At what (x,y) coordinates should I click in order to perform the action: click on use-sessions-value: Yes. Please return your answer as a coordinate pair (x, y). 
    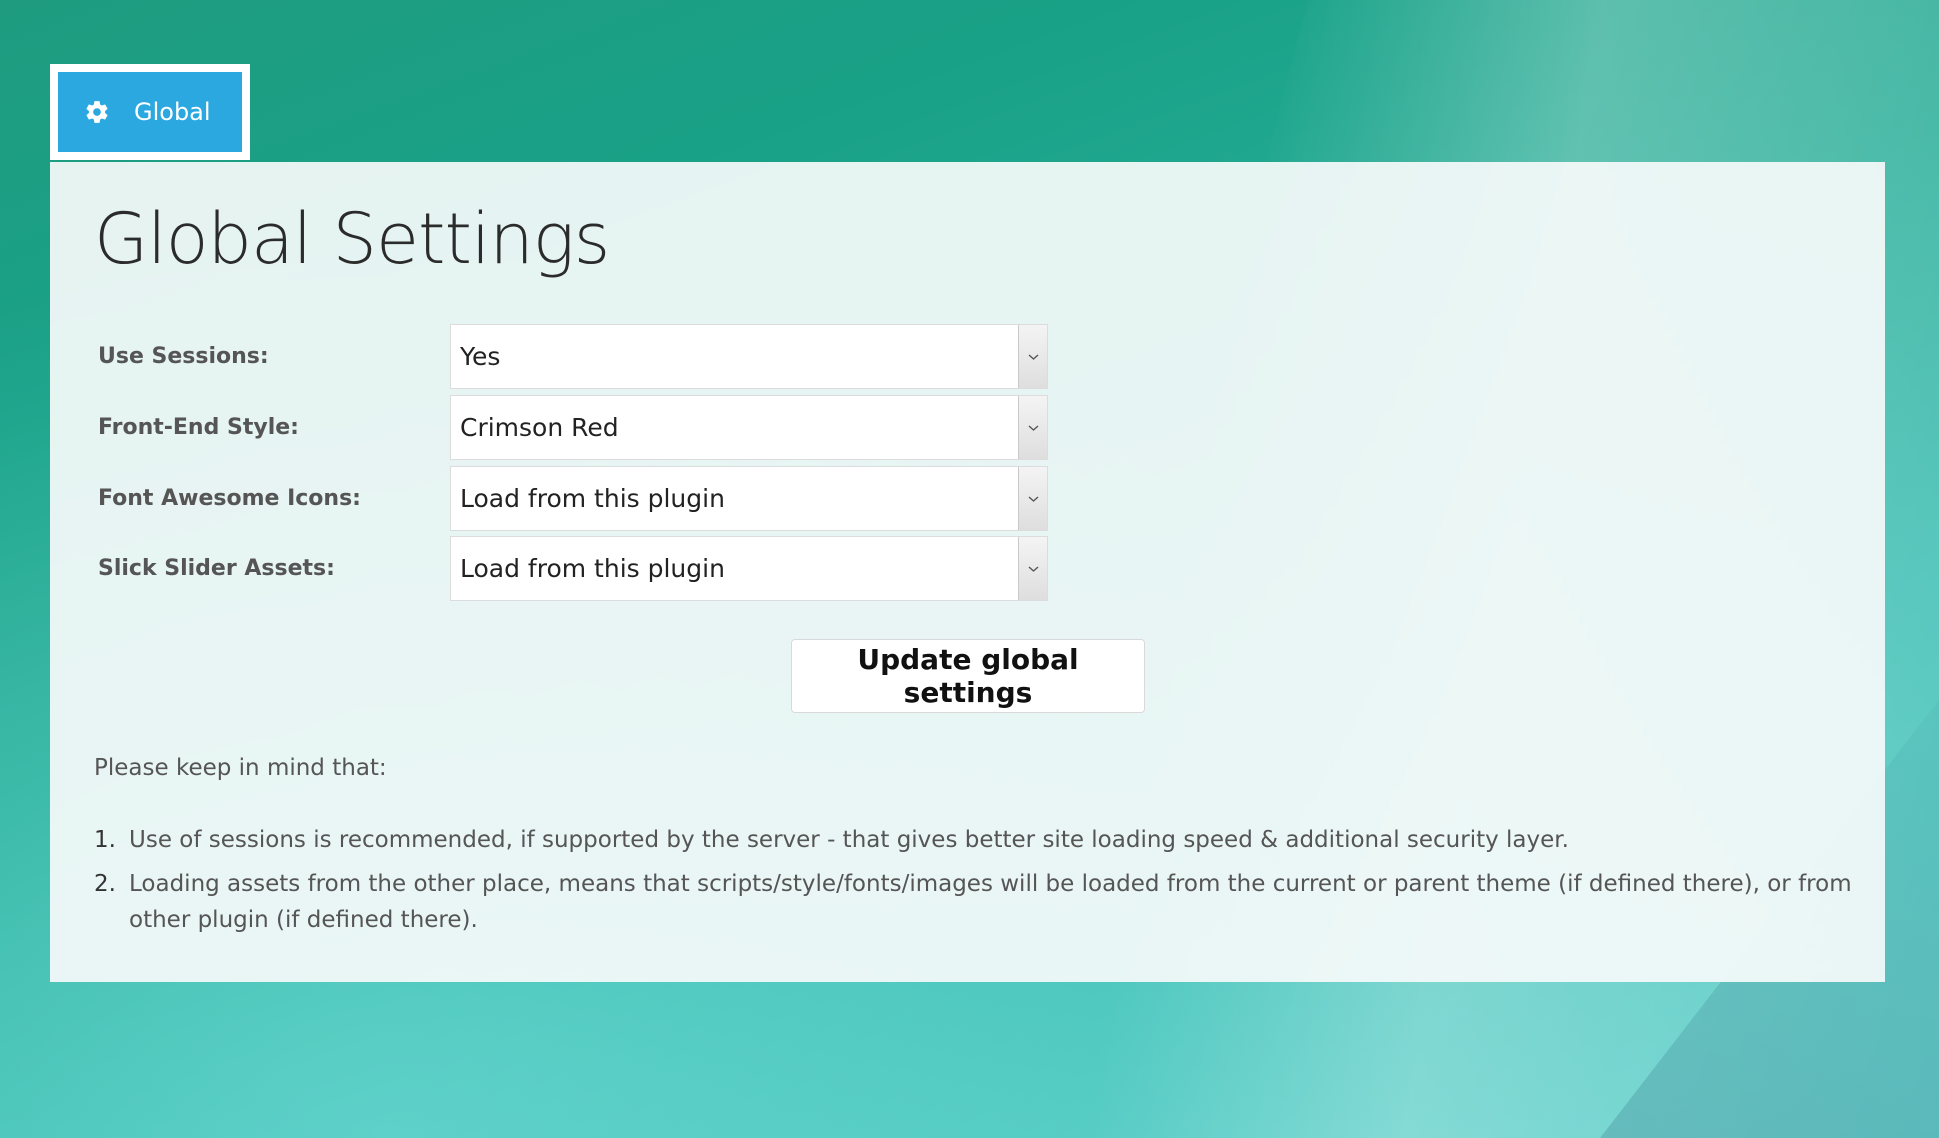
    Looking at the image, I should click on (480, 356).